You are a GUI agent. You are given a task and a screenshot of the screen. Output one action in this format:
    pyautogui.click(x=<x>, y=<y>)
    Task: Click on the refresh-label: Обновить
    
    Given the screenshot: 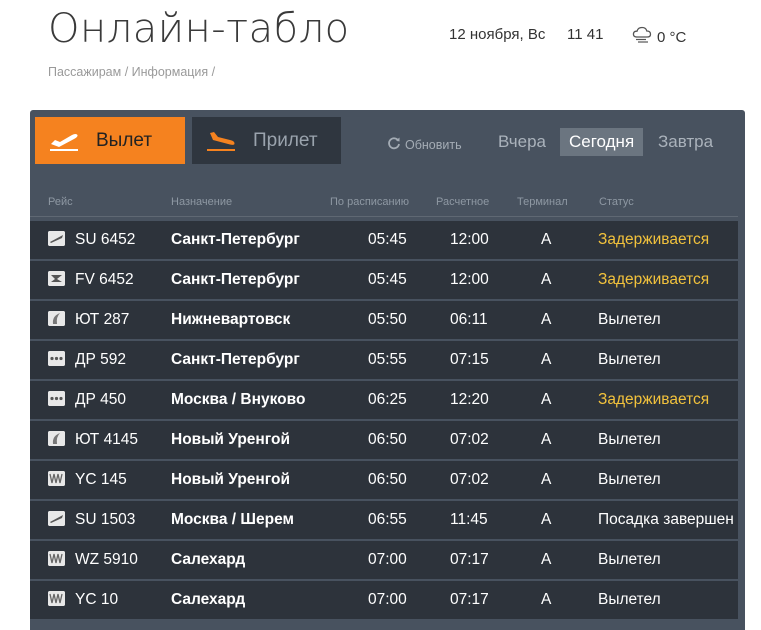 What is the action you would take?
    pyautogui.click(x=433, y=144)
    